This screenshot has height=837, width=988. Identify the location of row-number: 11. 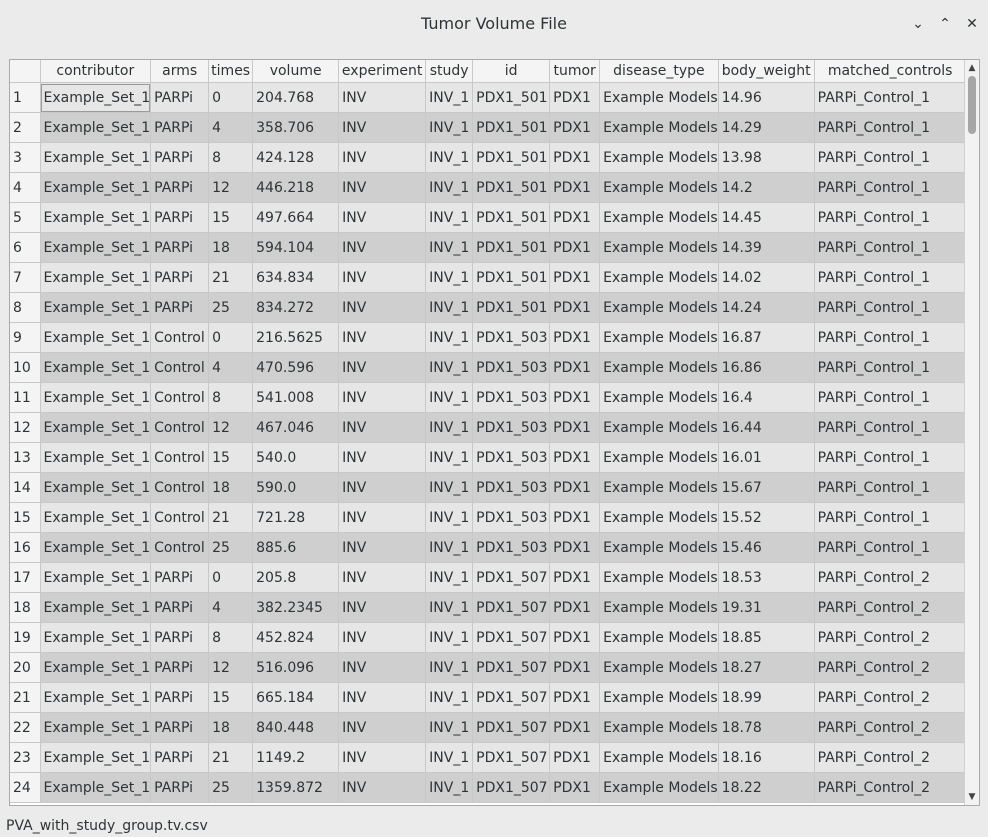
(25, 397).